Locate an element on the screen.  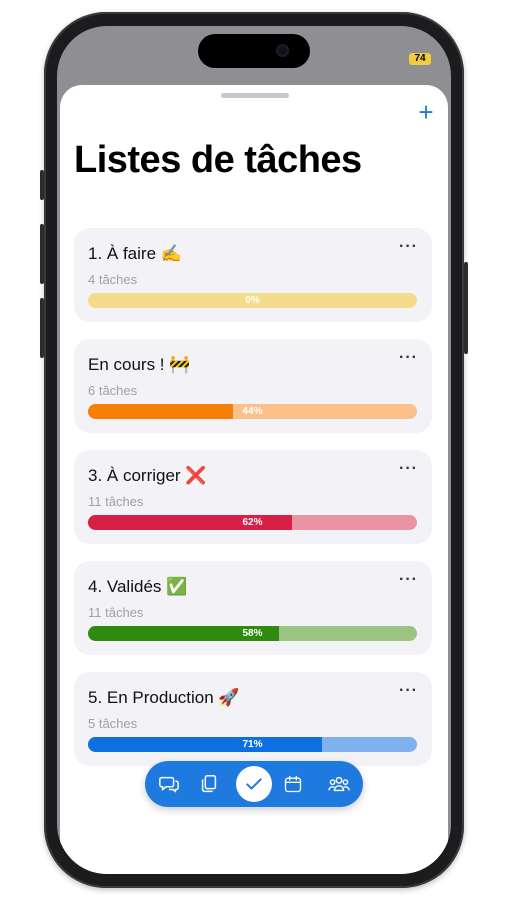
task-count: 6 tâches is located at coordinates (113, 390).